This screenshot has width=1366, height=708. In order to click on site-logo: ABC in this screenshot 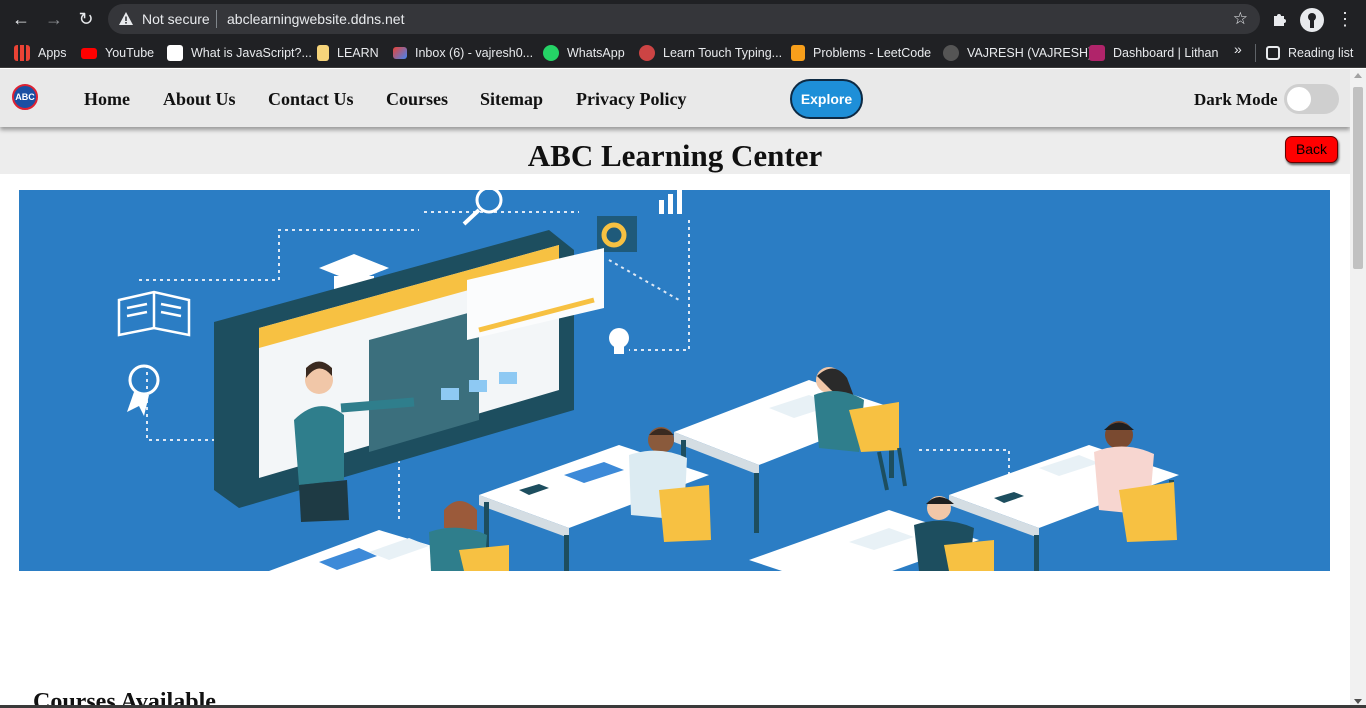, I will do `click(25, 97)`.